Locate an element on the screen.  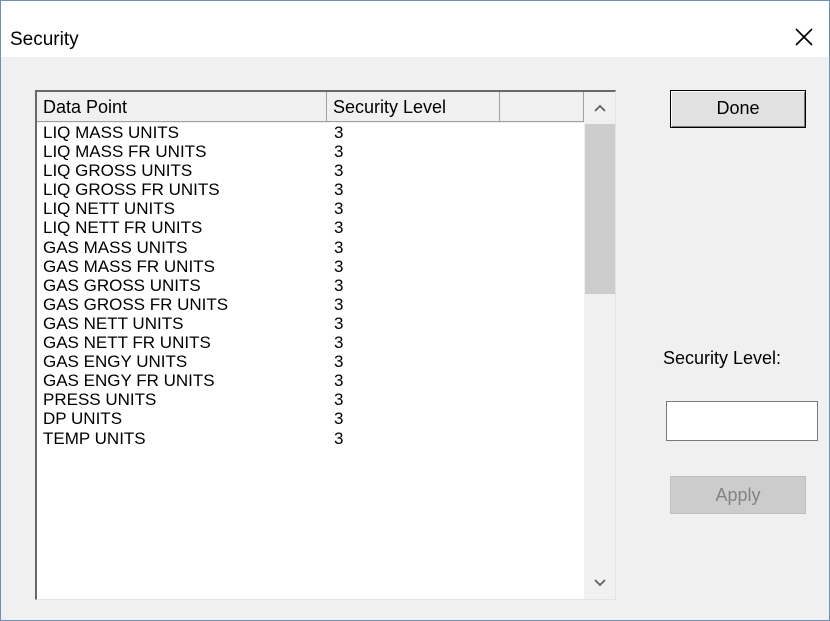
list-item: LIQ NETT UNITS 3 is located at coordinates (310, 208).